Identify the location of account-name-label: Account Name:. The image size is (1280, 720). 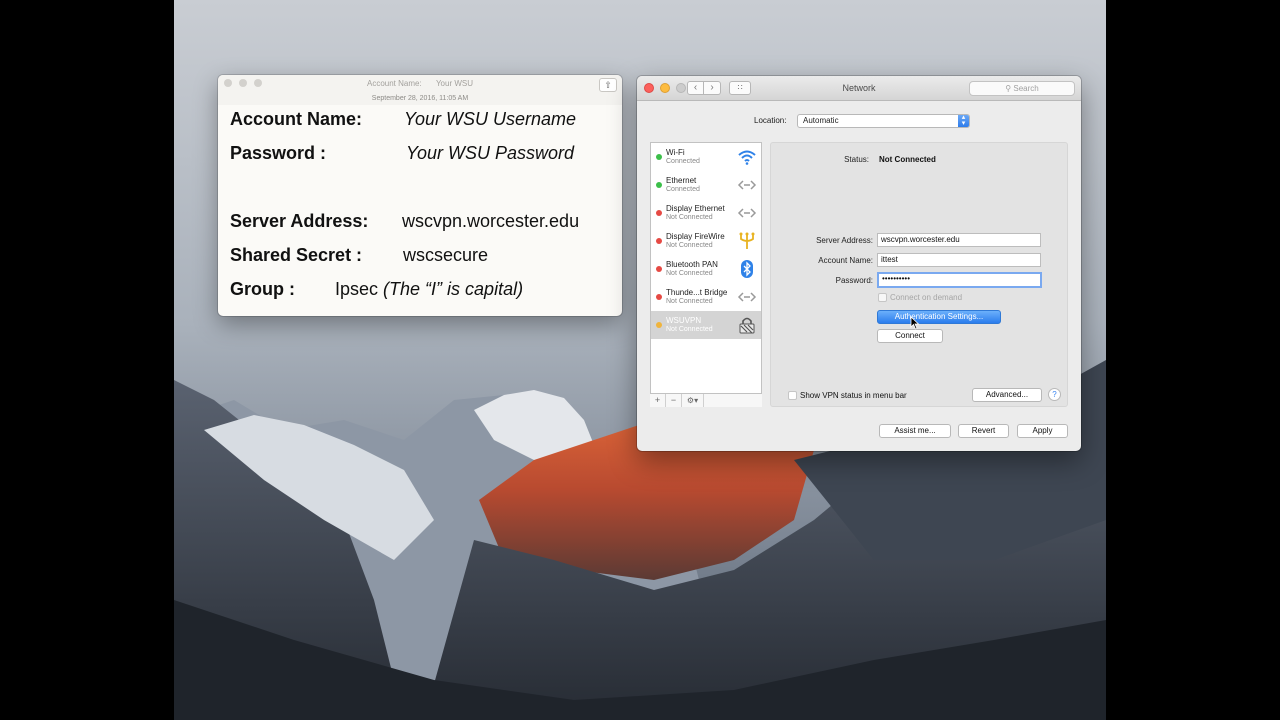
(845, 260).